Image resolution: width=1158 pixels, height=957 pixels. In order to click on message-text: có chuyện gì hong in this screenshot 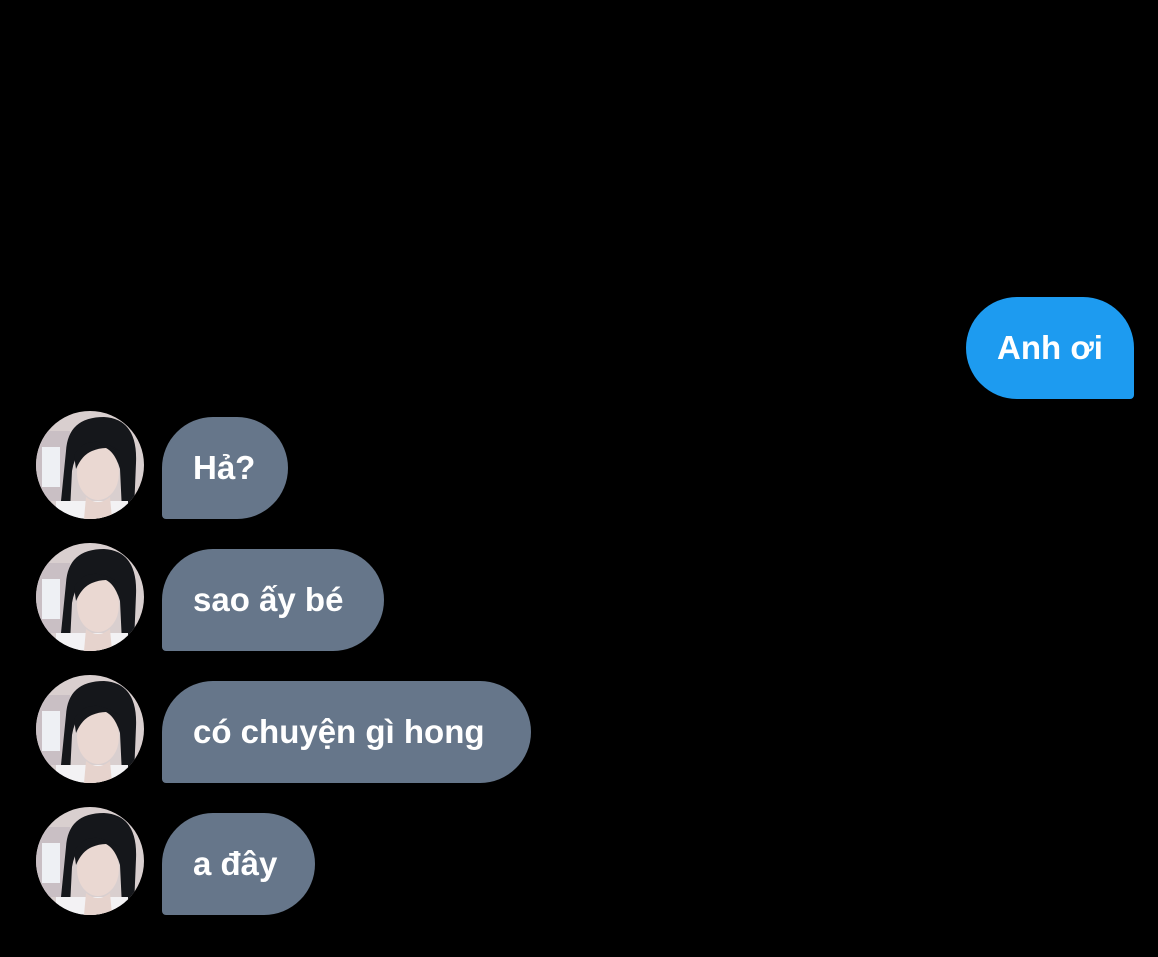, I will do `click(339, 731)`.